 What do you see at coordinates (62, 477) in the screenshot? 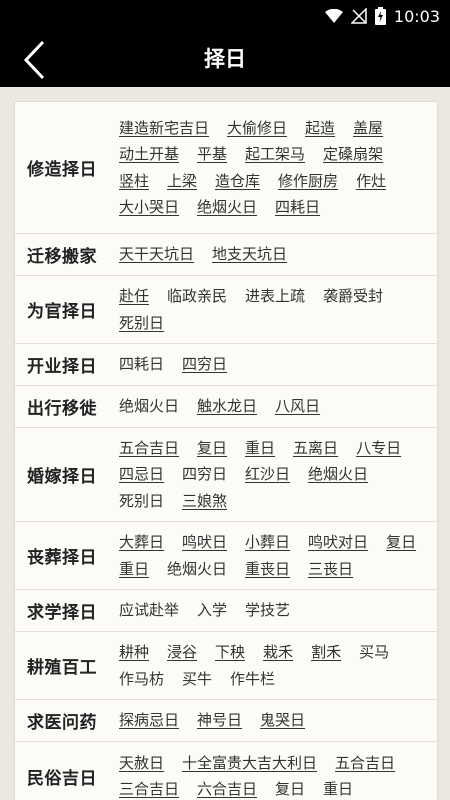
I see `category-label: 婚嫁择日` at bounding box center [62, 477].